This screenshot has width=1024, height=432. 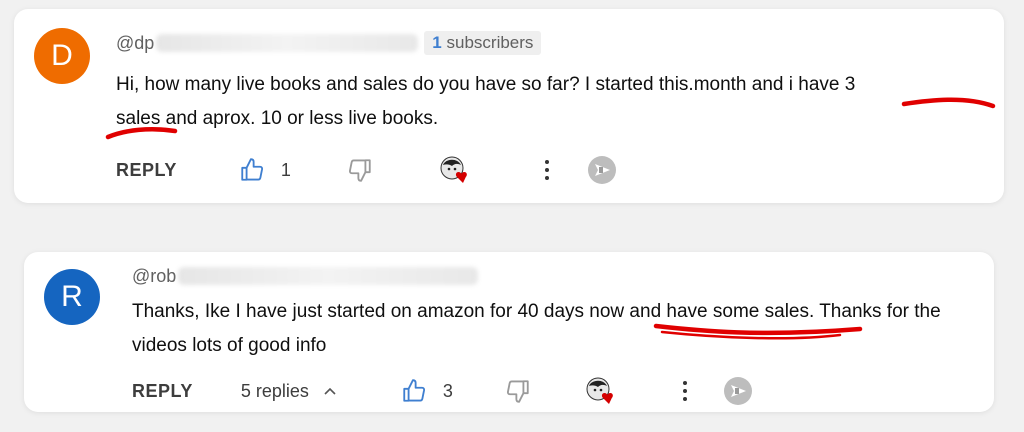 I want to click on chevron-up-icon, so click(x=330, y=391).